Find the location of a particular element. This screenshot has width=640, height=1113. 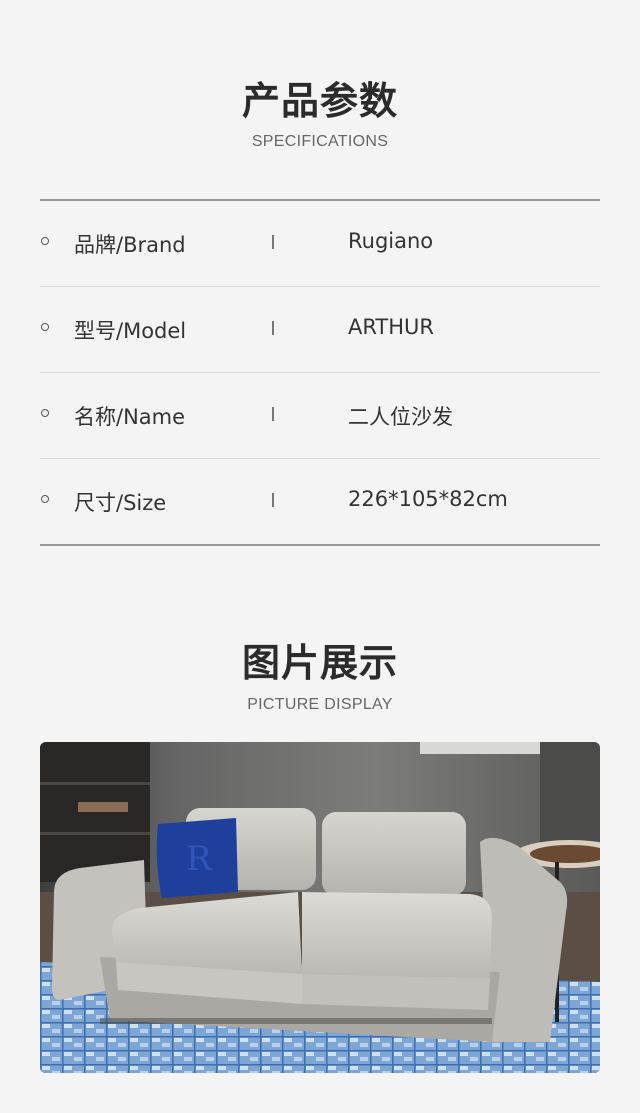

spec-label: 尺寸/Size is located at coordinates (120, 503).